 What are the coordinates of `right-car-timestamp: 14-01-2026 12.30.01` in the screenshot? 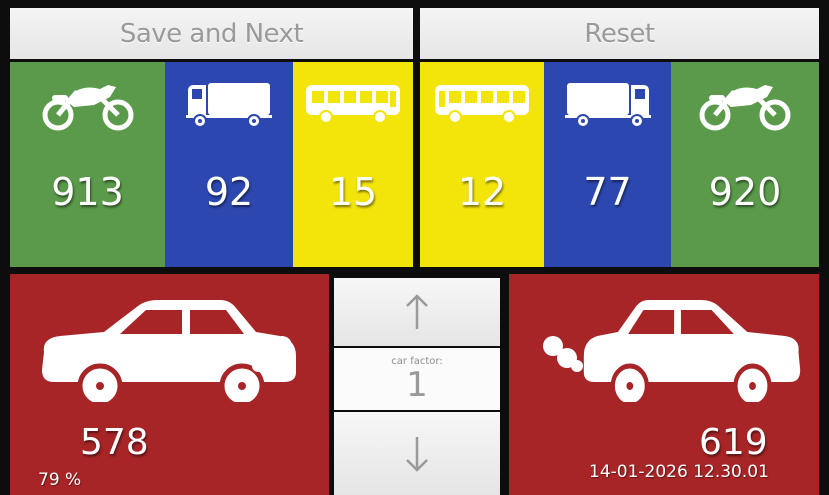 It's located at (679, 472).